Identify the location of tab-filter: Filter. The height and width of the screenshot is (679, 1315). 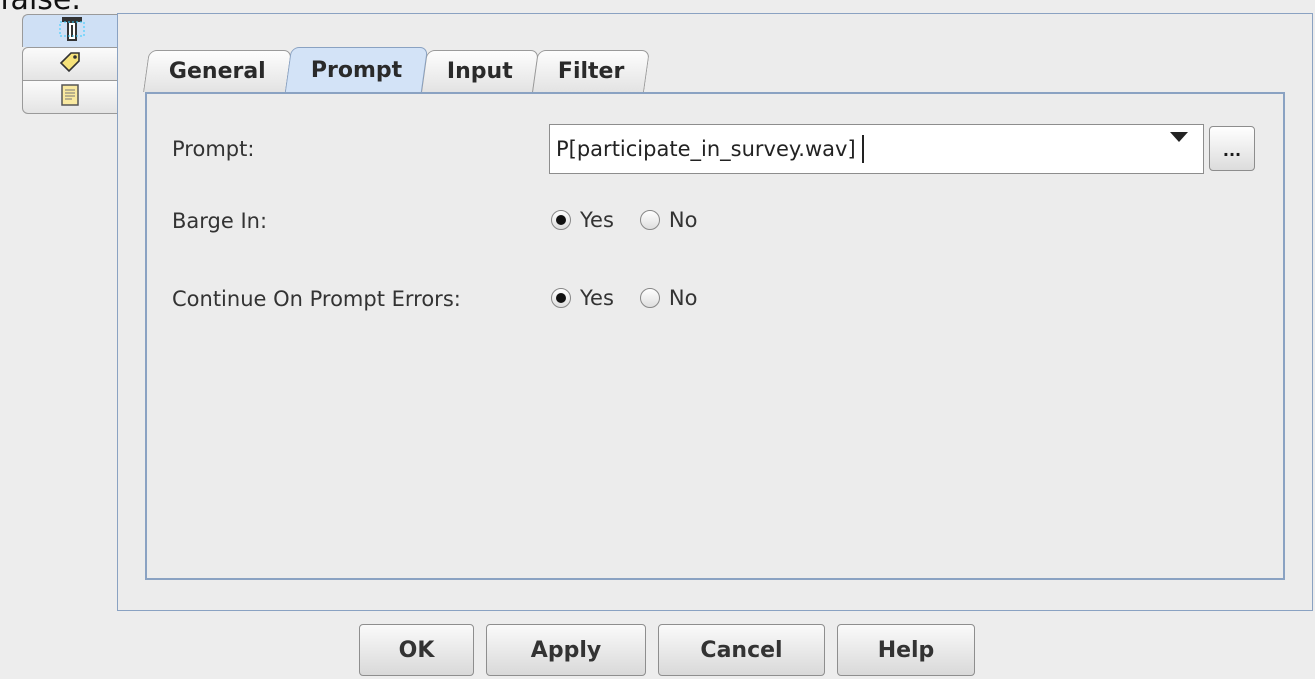
(591, 71).